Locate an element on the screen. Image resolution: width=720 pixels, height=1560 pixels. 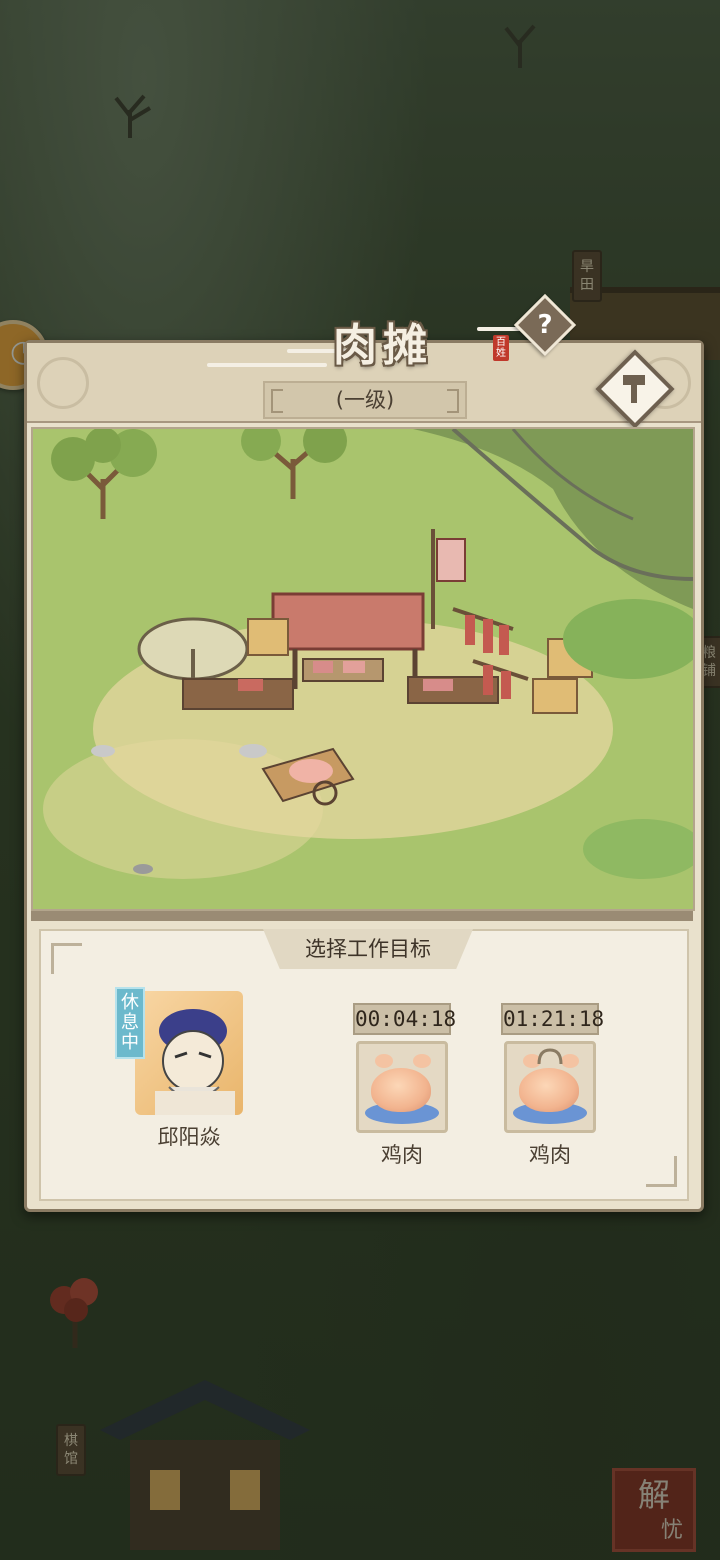
worker-name: 邱阳焱 is located at coordinates (189, 1137).